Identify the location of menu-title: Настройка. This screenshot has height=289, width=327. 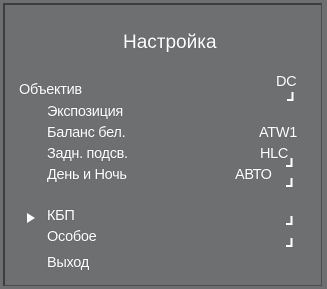
(170, 42).